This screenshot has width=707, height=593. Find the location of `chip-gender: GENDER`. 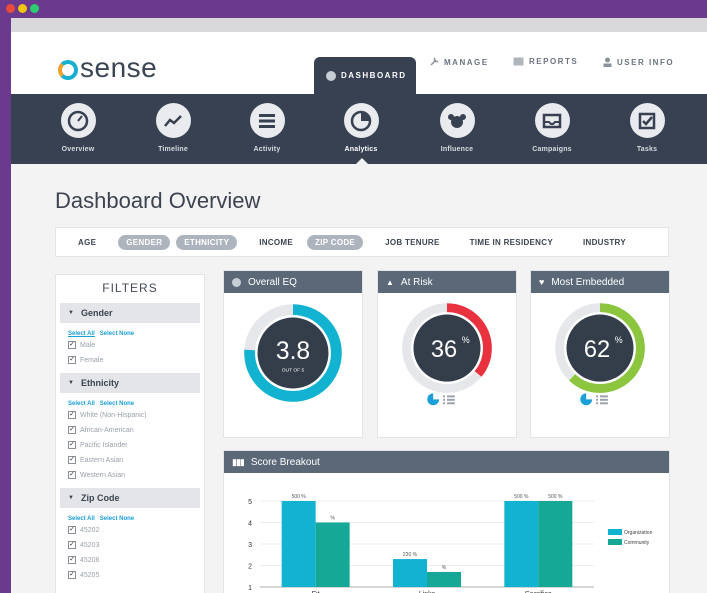

chip-gender: GENDER is located at coordinates (144, 242).